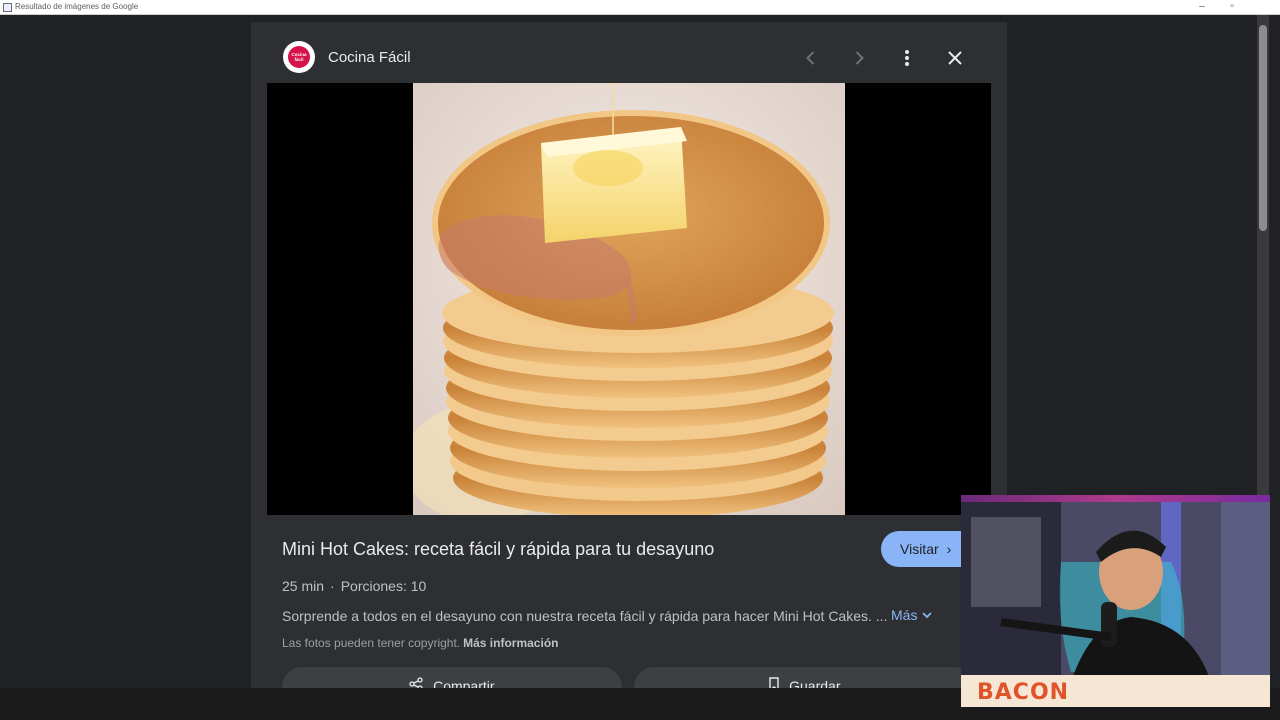 This screenshot has width=1280, height=720. I want to click on share-icon, so click(418, 682).